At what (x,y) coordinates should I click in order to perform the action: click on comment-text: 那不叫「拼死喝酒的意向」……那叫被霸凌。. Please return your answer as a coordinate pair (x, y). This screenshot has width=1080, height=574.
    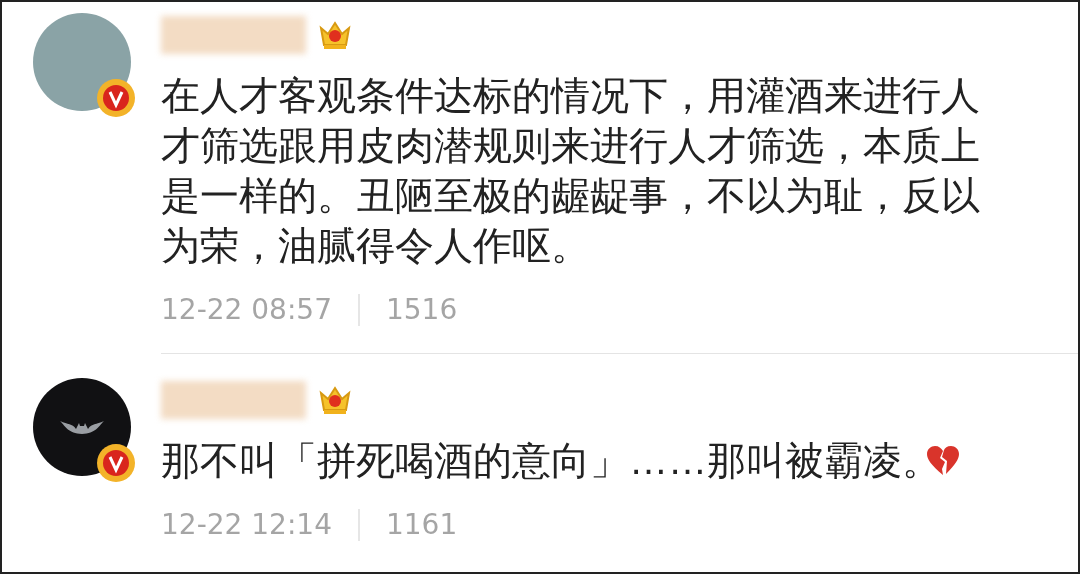
    Looking at the image, I should click on (551, 461).